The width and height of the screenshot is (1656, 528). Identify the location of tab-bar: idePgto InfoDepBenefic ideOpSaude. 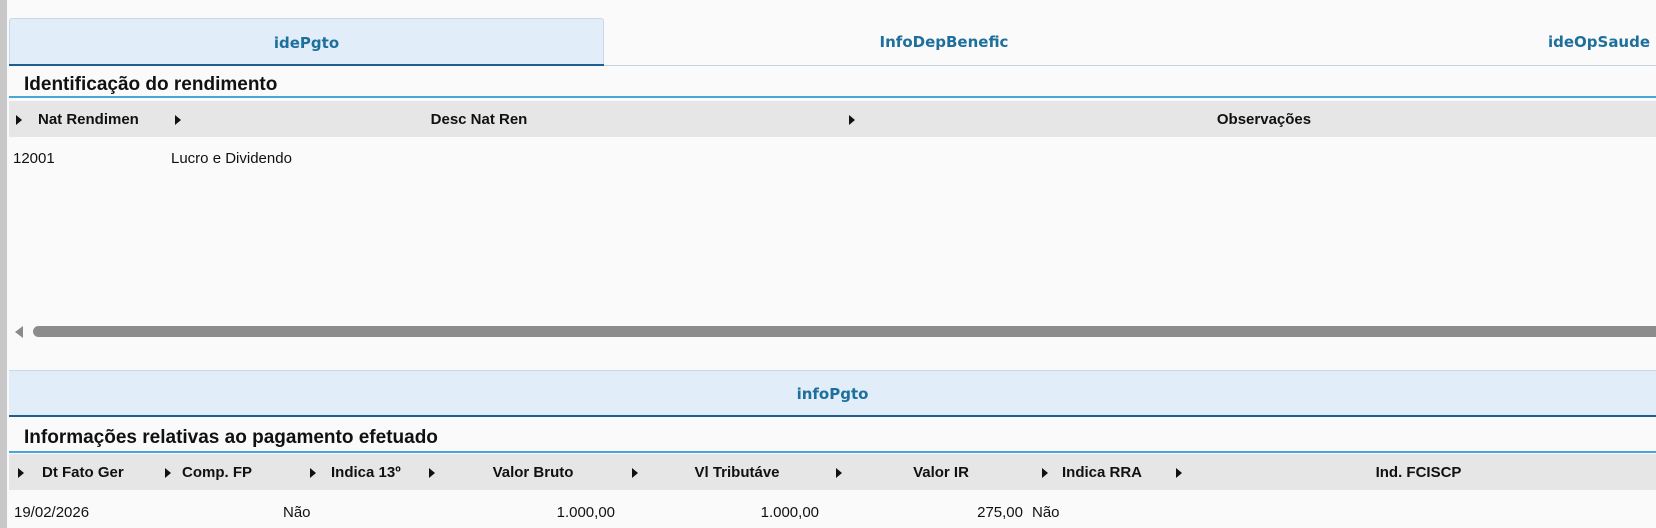
(832, 42).